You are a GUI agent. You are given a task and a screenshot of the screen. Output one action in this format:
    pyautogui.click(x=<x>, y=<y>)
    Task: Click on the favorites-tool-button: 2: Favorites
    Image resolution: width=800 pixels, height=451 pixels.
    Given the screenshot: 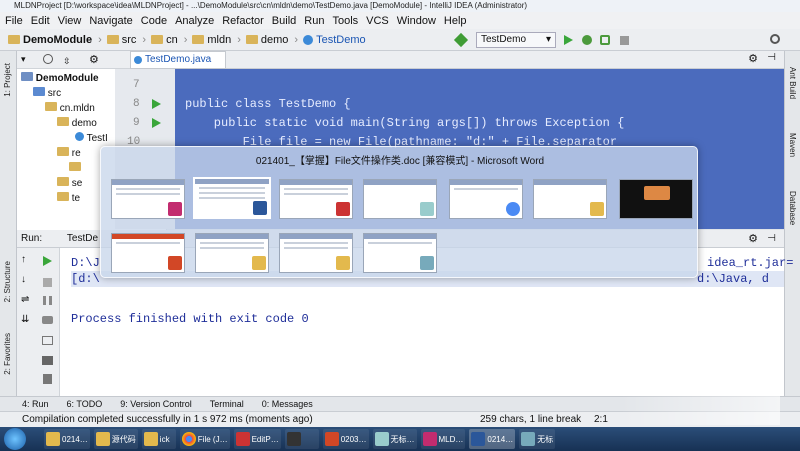 What is the action you would take?
    pyautogui.click(x=7, y=354)
    